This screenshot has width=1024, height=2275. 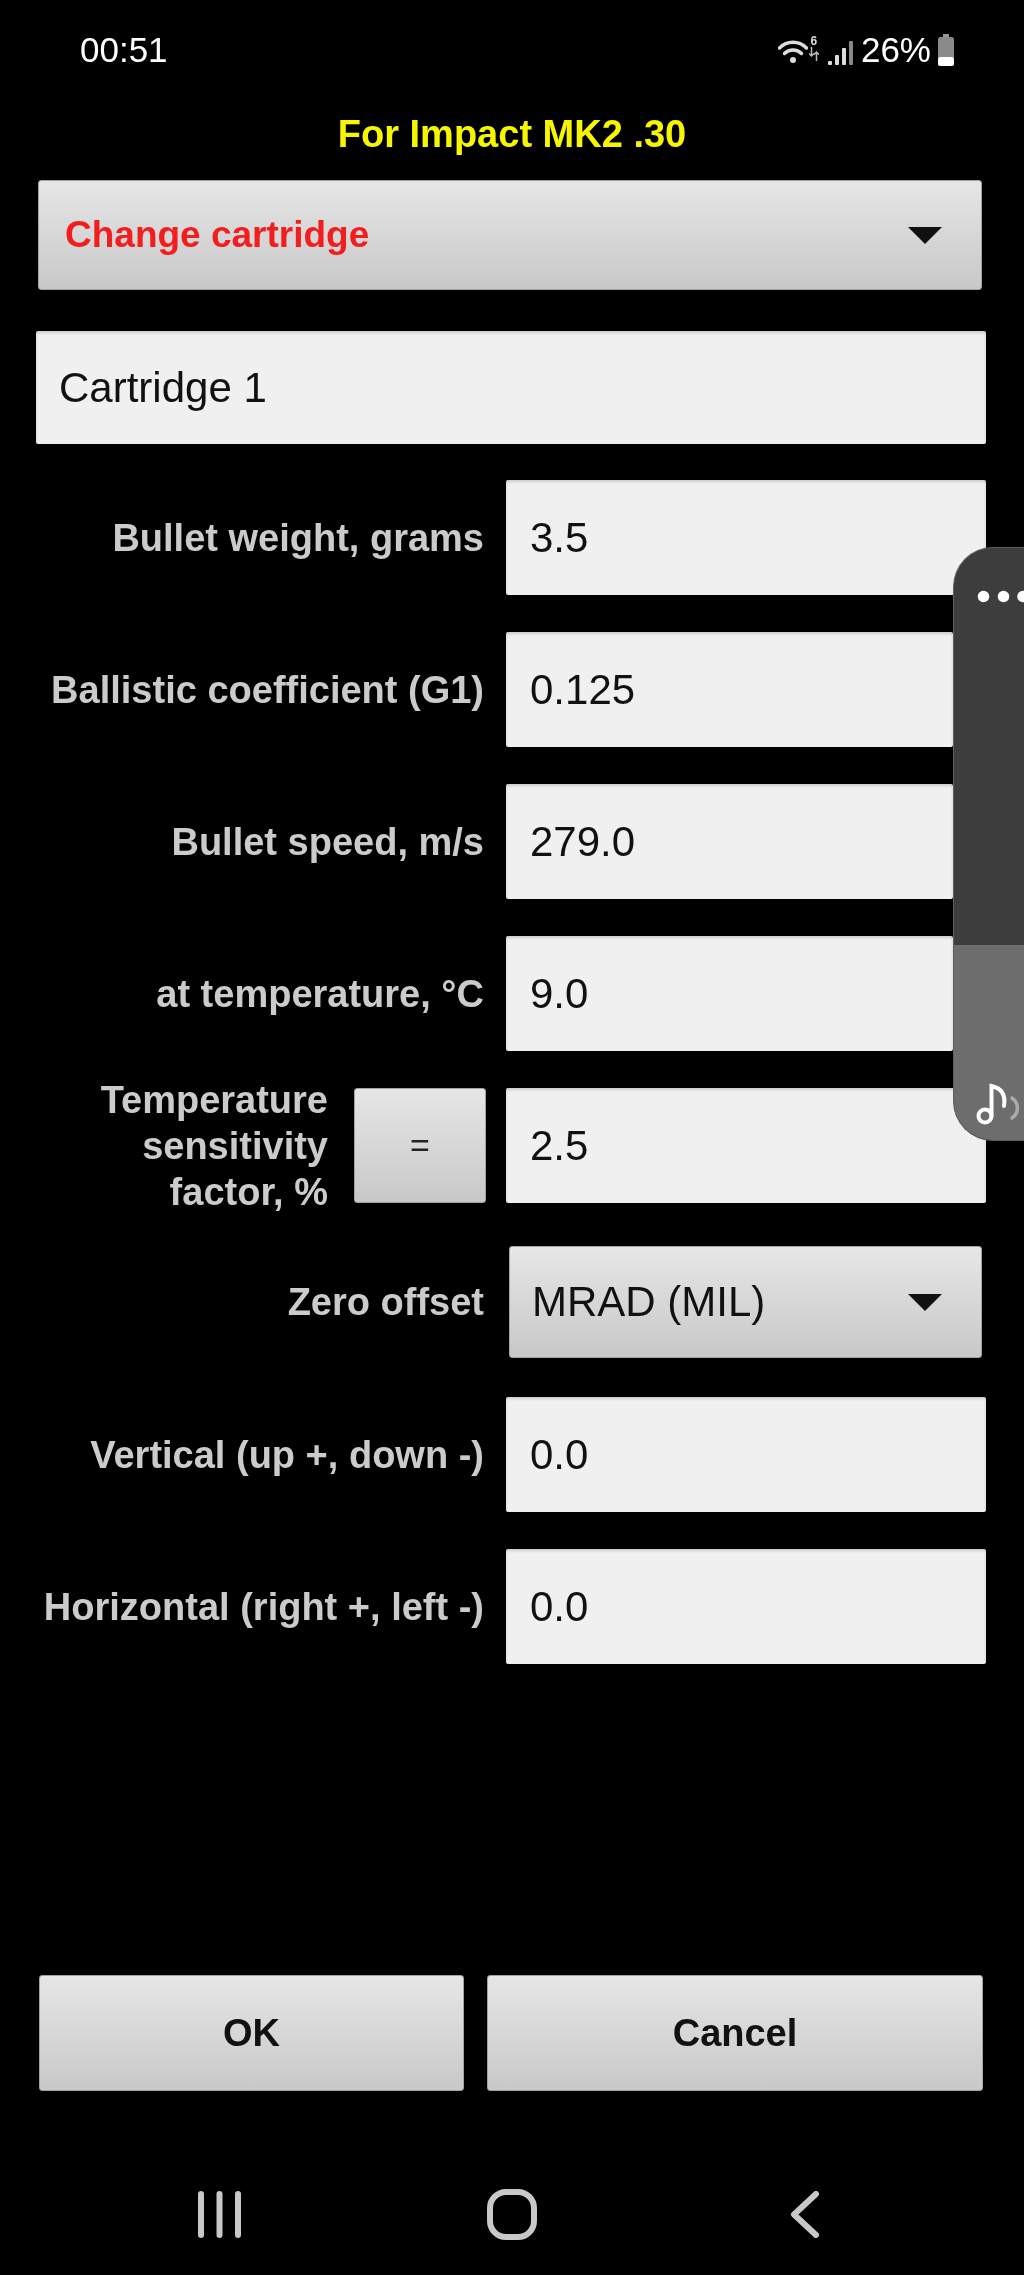 What do you see at coordinates (729, 993) in the screenshot?
I see `input-field: 9.0` at bounding box center [729, 993].